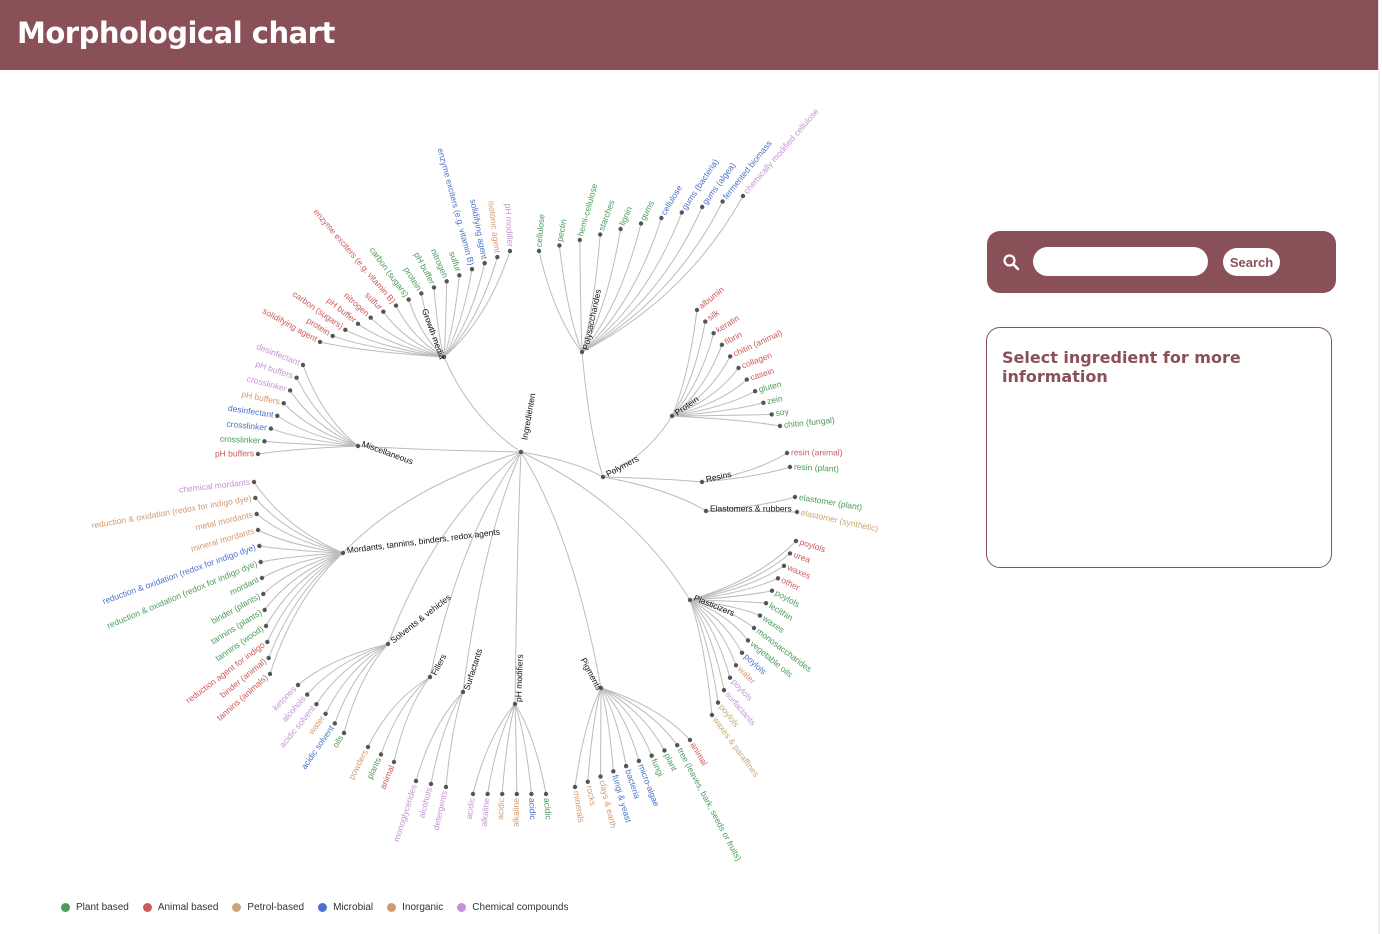  I want to click on leaf-label: gluten, so click(770, 387).